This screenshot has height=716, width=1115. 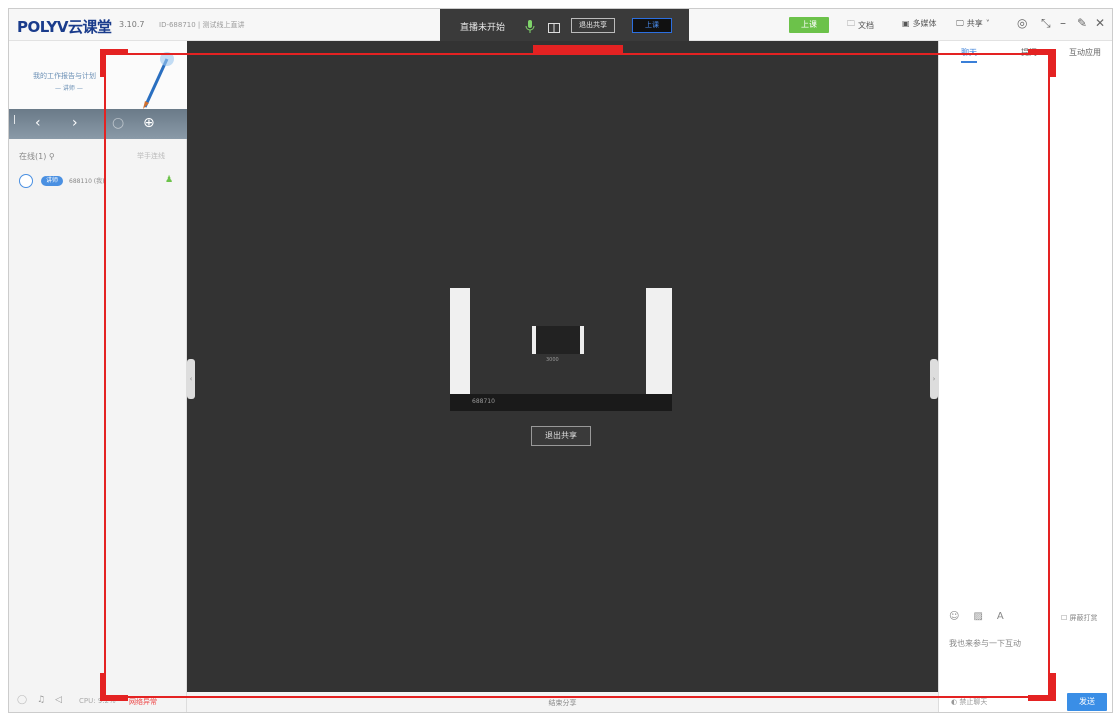 What do you see at coordinates (1029, 643) in the screenshot?
I see `chat-input: 我也来参与一下互动` at bounding box center [1029, 643].